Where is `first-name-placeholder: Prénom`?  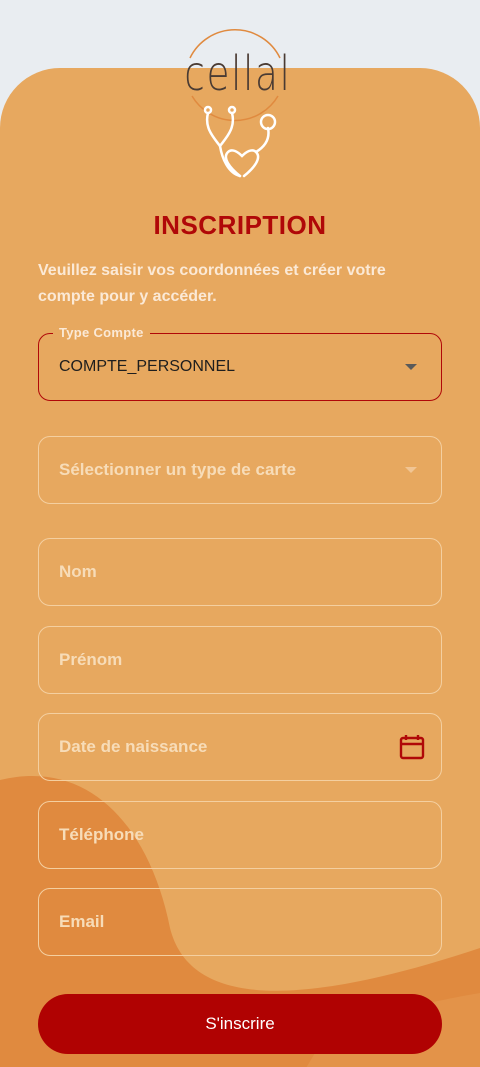 first-name-placeholder: Prénom is located at coordinates (91, 659).